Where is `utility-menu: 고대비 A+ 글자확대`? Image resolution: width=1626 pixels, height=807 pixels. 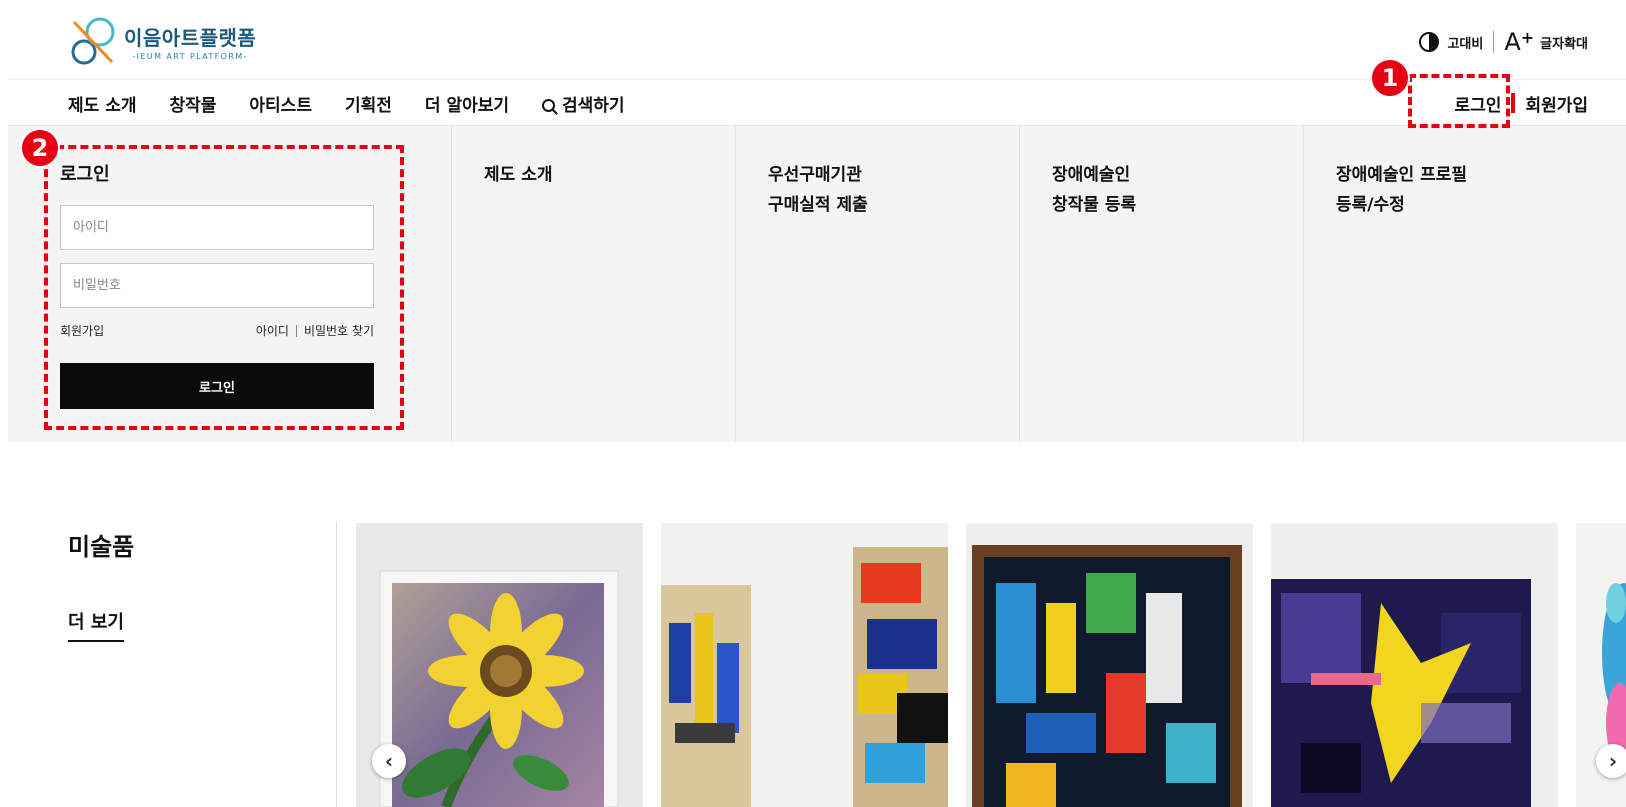 utility-menu: 고대비 A+ 글자확대 is located at coordinates (1503, 42).